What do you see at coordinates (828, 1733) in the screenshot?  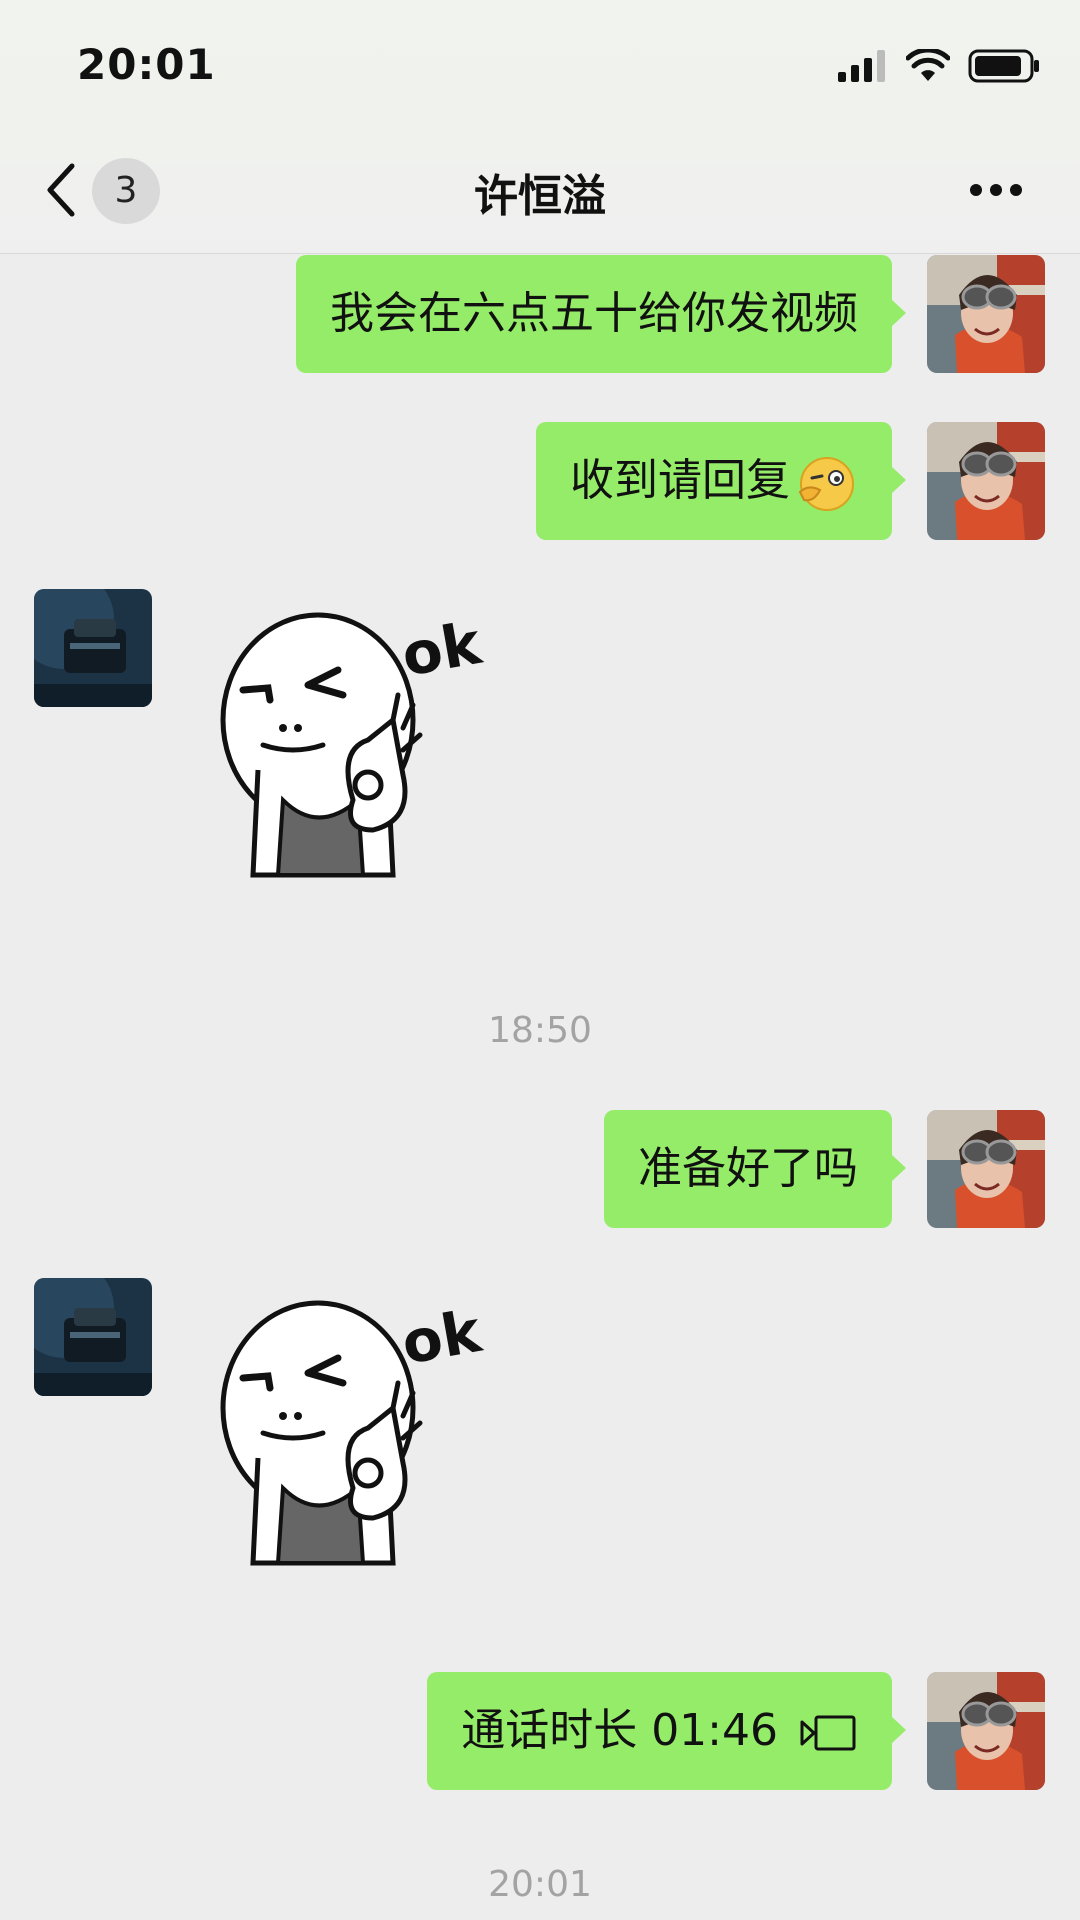 I see `video-call-icon` at bounding box center [828, 1733].